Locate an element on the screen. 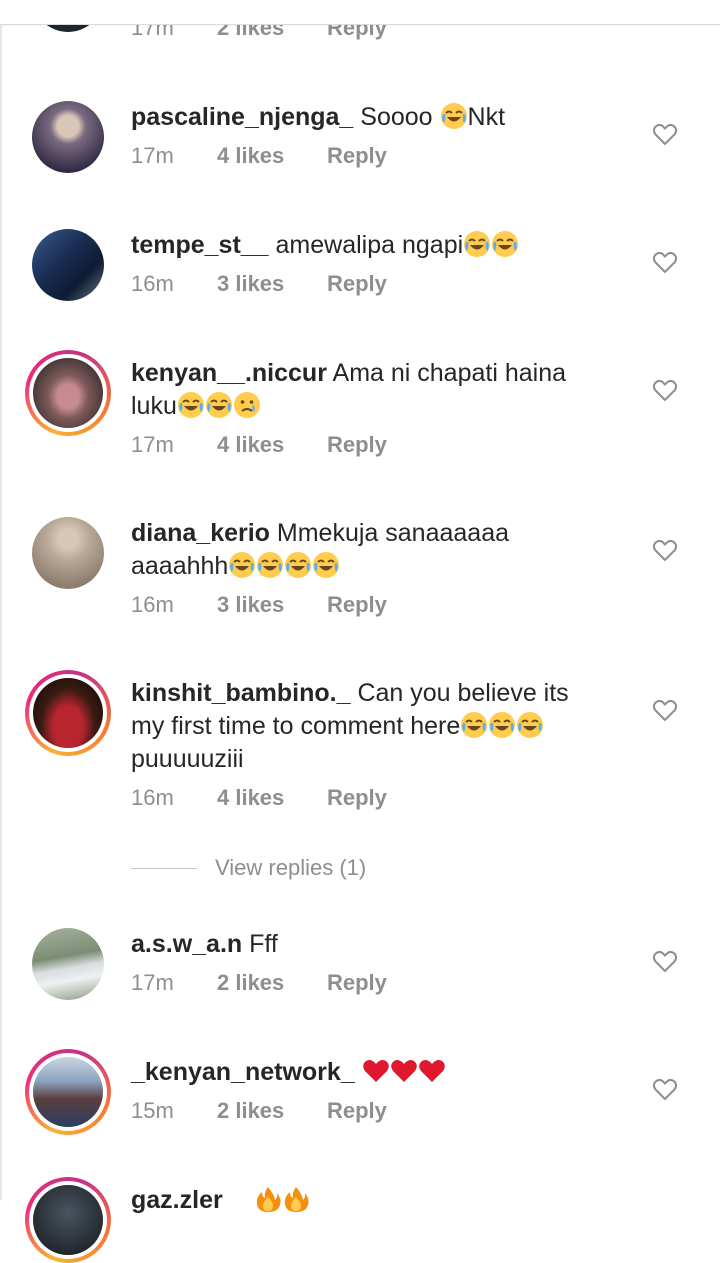  view-replies-divider is located at coordinates (164, 868).